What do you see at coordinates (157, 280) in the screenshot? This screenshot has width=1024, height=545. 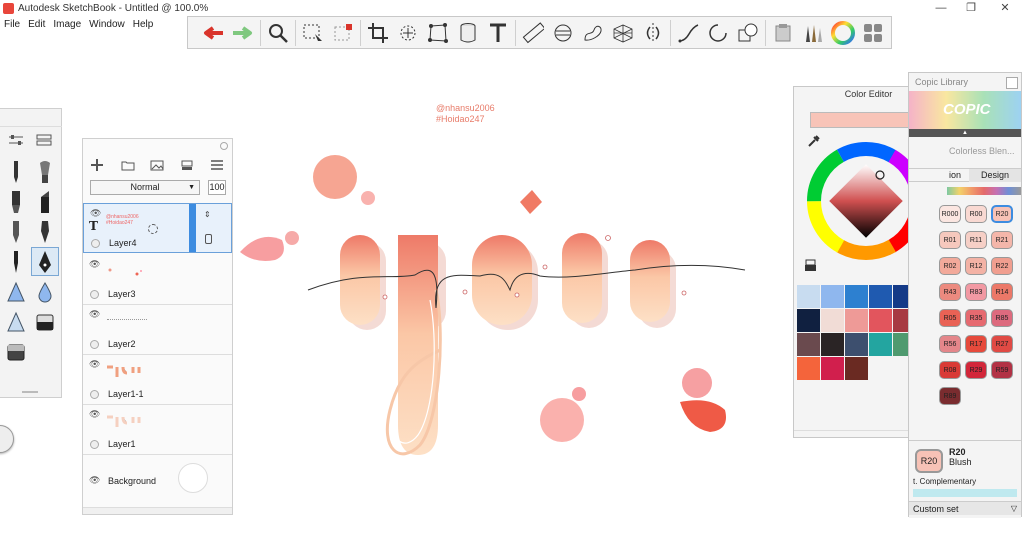 I see `layer-row-layer3: 👁 Layer3` at bounding box center [157, 280].